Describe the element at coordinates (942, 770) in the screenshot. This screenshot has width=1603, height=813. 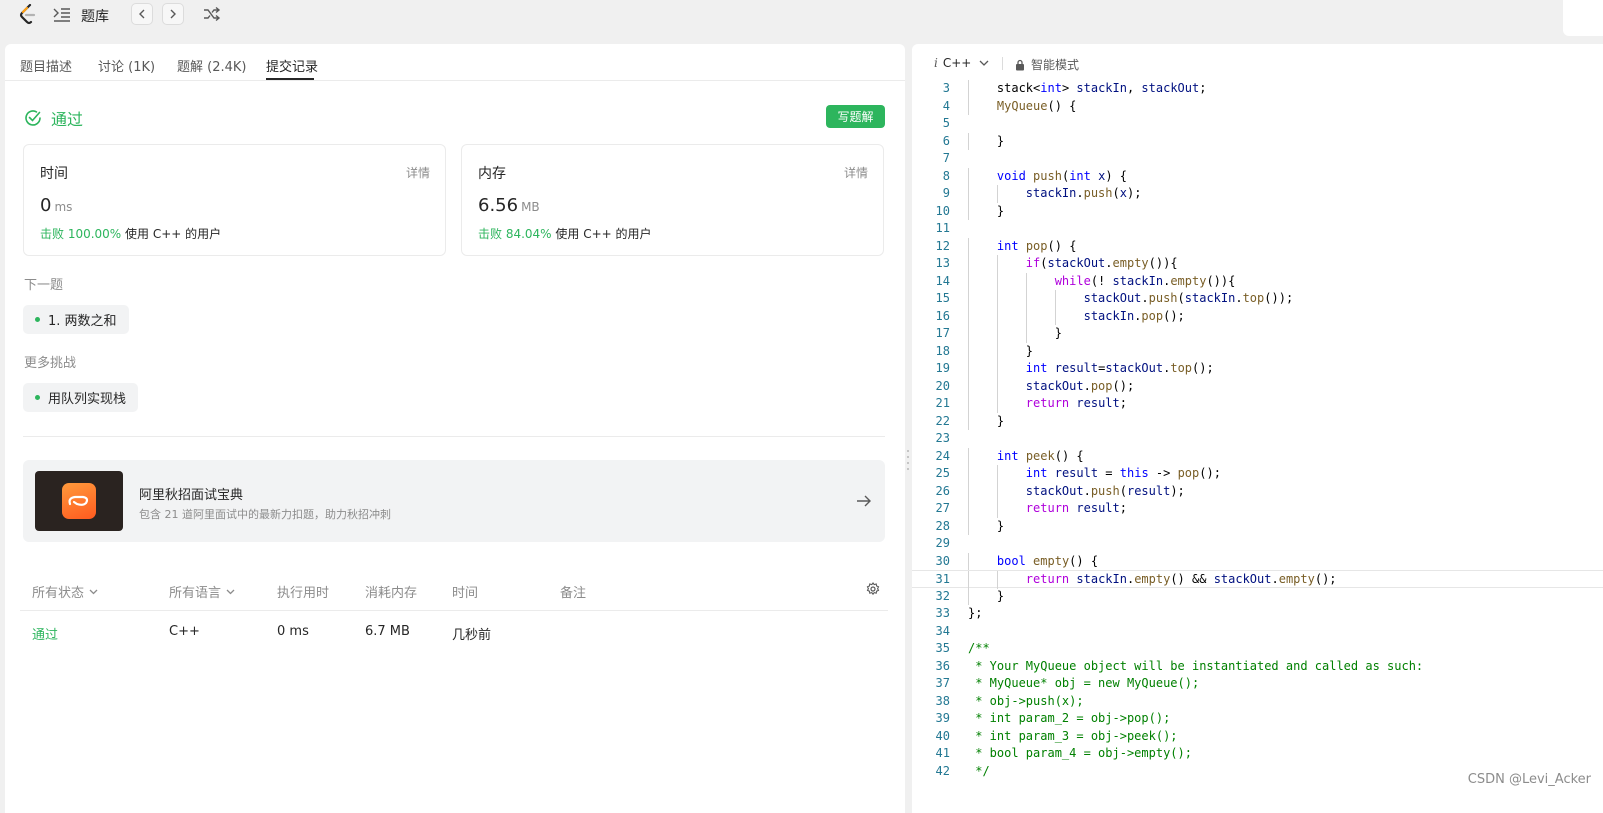
I see `line-number: 42` at that location.